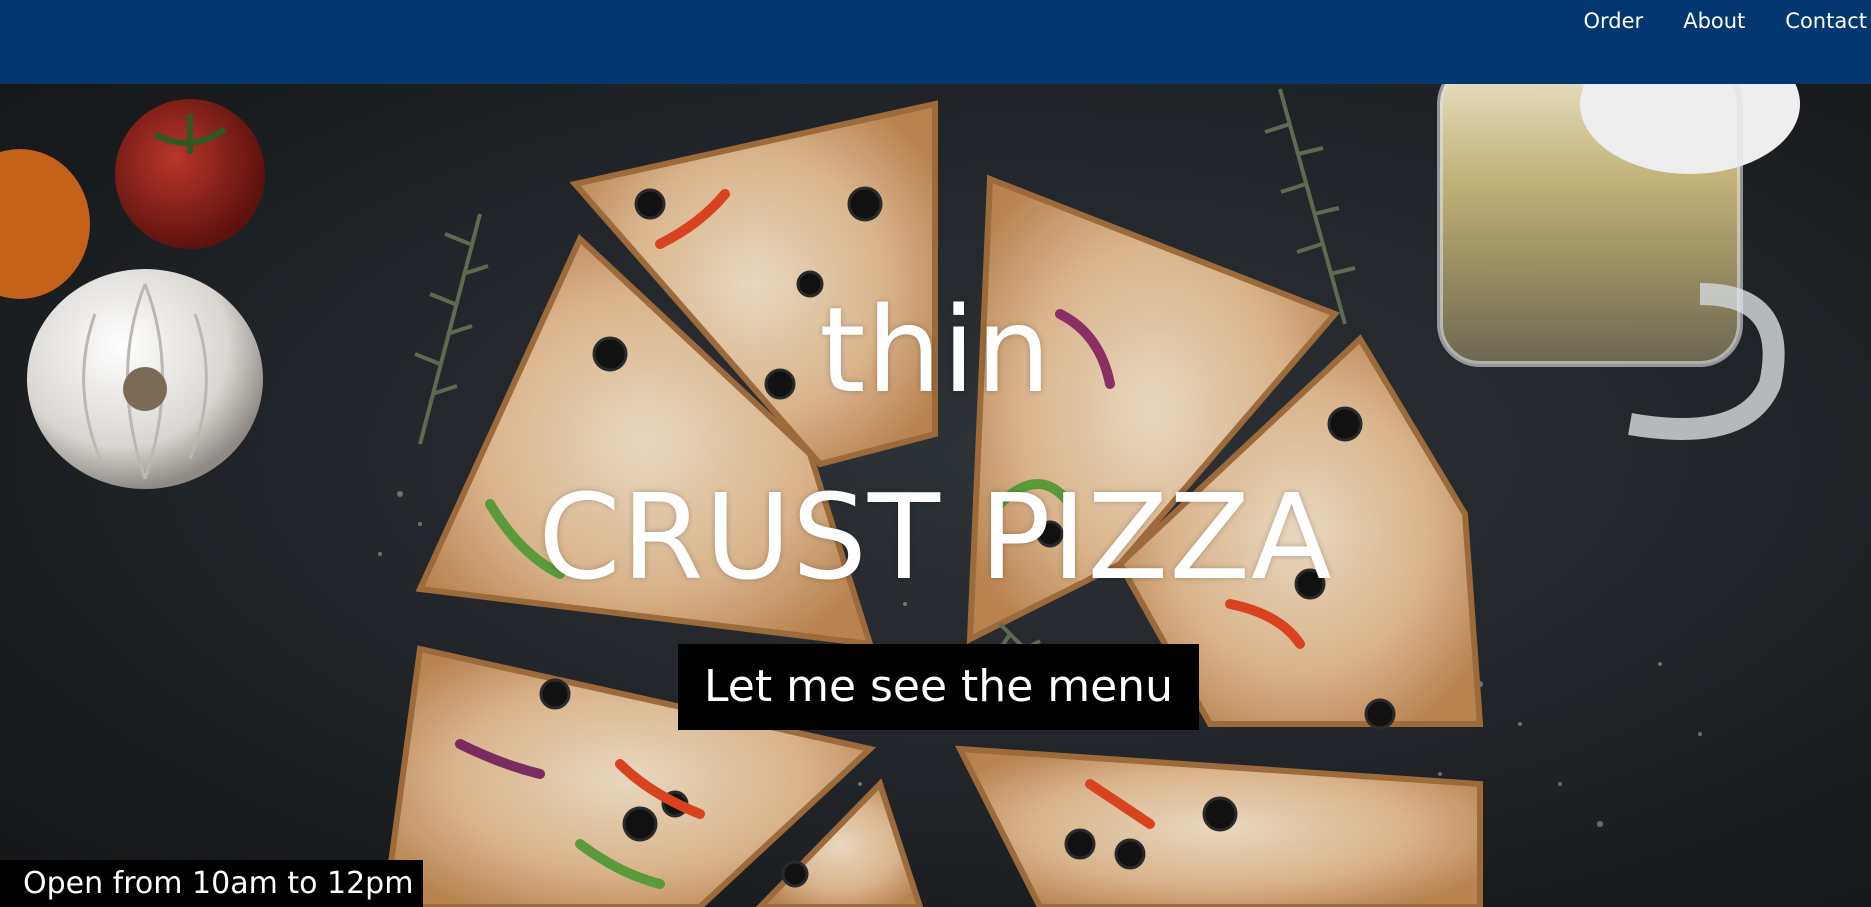  I want to click on opening-hours-badge: Open from 10am to 12pm, so click(212, 883).